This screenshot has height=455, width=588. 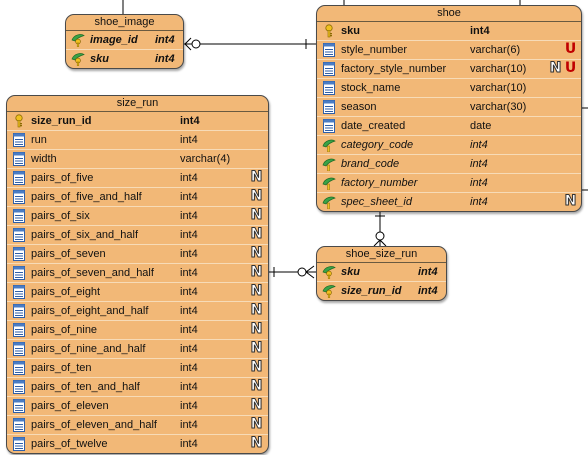 I want to click on column-row: pairs_of_eight_and_half int4 N, so click(x=137, y=311).